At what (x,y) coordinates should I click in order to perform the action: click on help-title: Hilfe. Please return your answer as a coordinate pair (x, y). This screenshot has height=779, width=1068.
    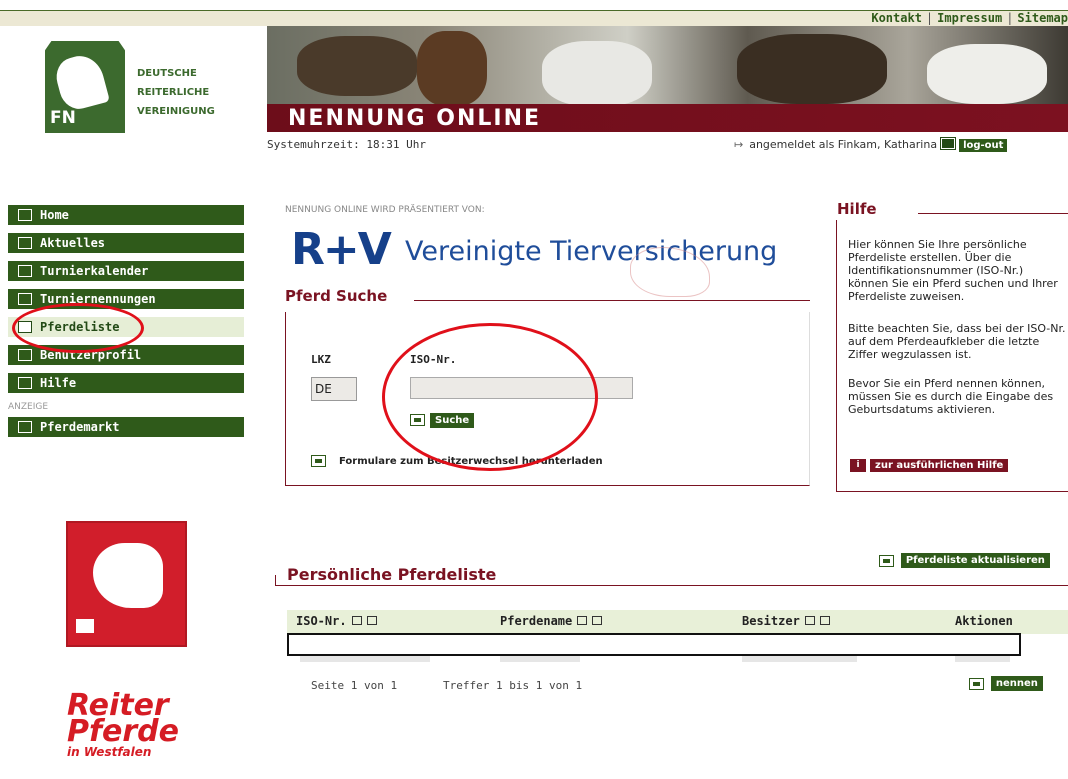
    Looking at the image, I should click on (857, 209).